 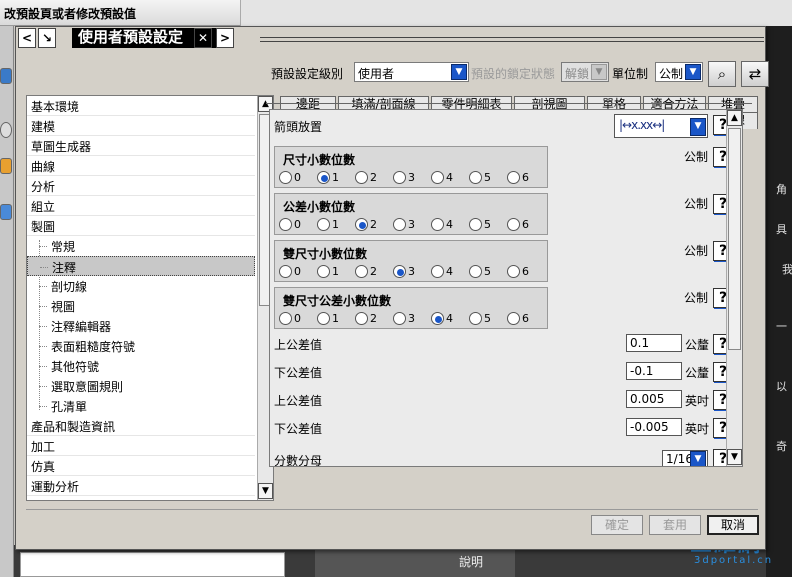 I want to click on arrow-placement-select: |↔x.xx↔| ▼, so click(x=661, y=126).